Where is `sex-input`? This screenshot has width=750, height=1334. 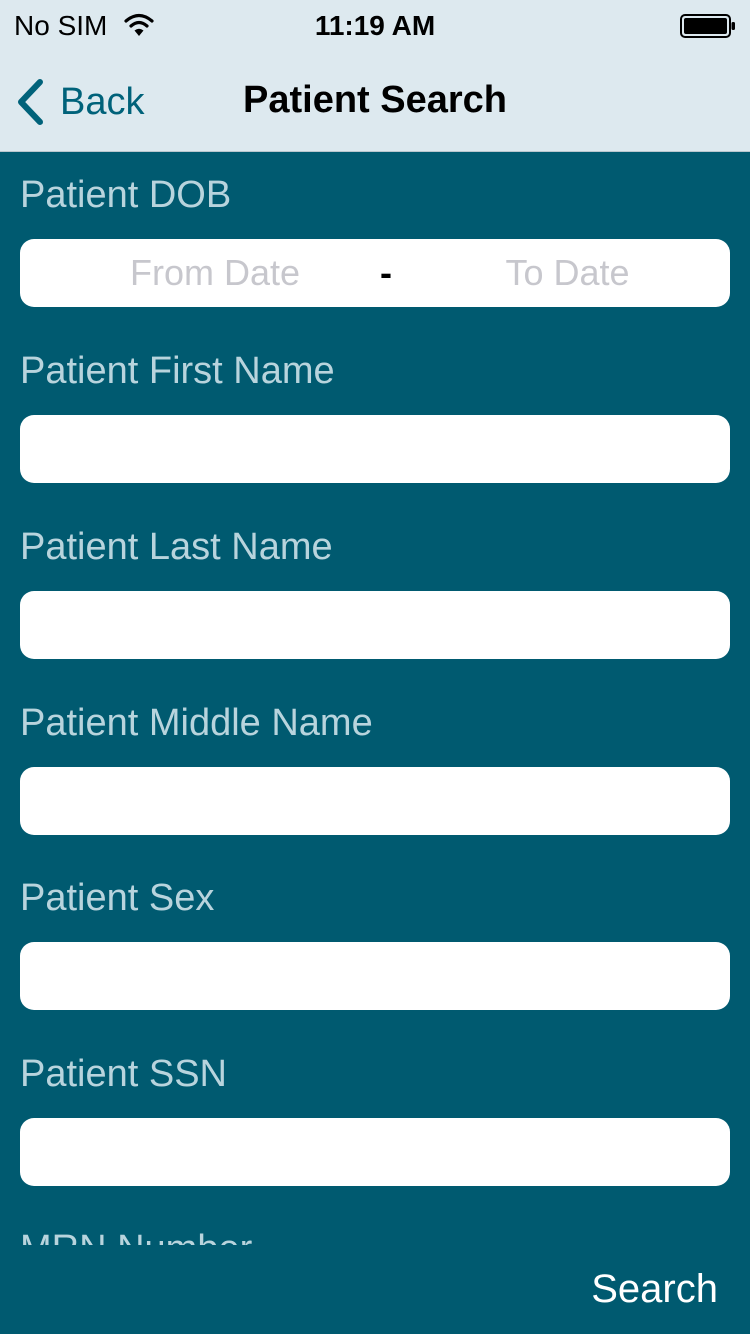 sex-input is located at coordinates (375, 976).